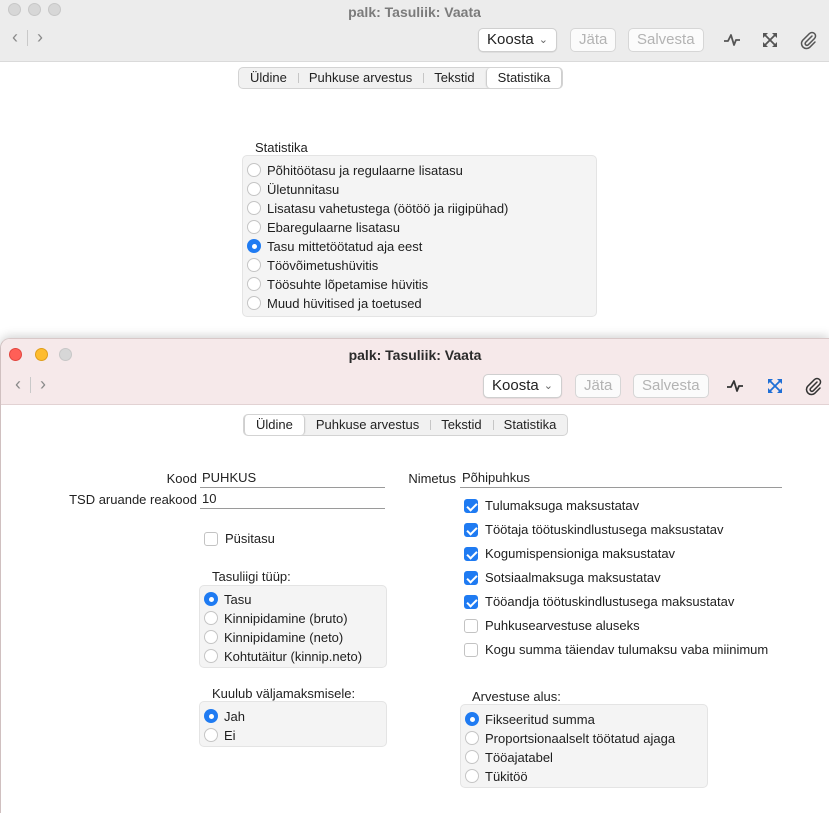 This screenshot has width=829, height=813. Describe the element at coordinates (181, 478) in the screenshot. I see `kood-label: Kood` at that location.